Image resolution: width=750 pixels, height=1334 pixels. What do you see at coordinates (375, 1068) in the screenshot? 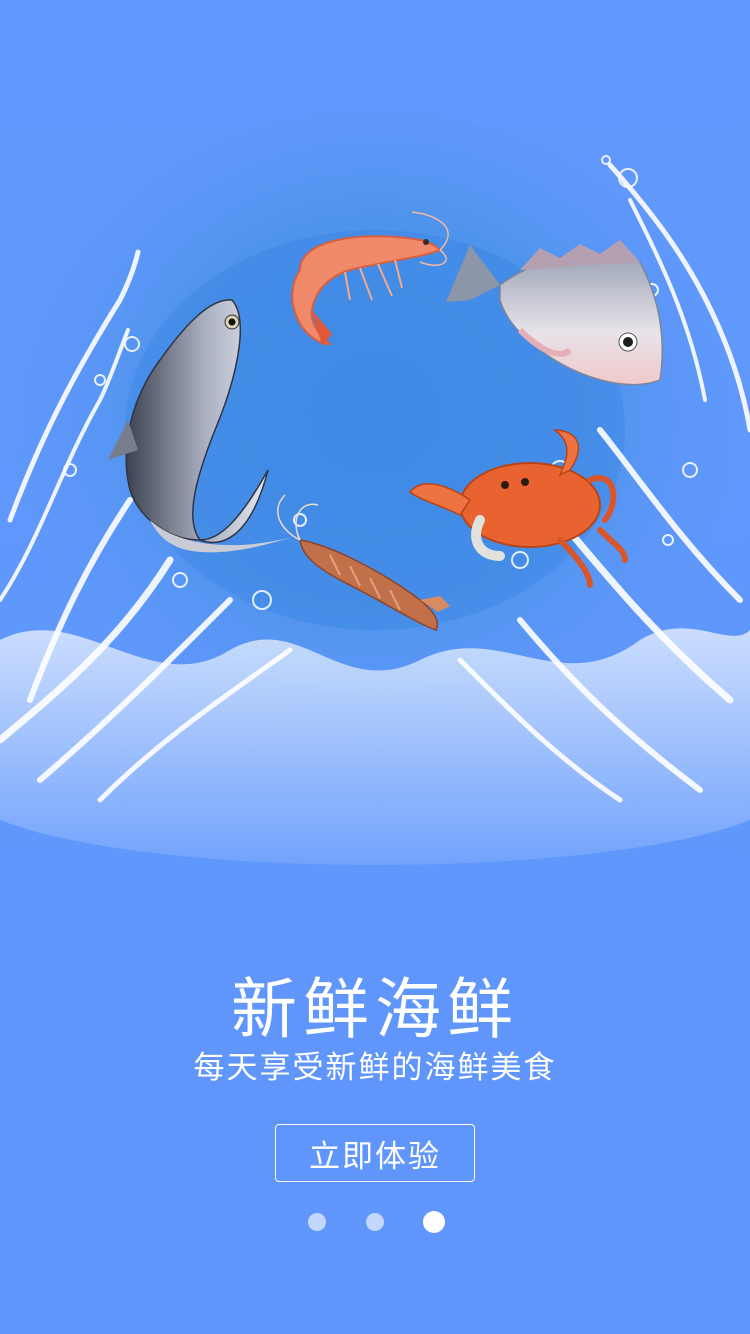
I see `page-subtitle: 每天享受新鲜的海鲜美食` at bounding box center [375, 1068].